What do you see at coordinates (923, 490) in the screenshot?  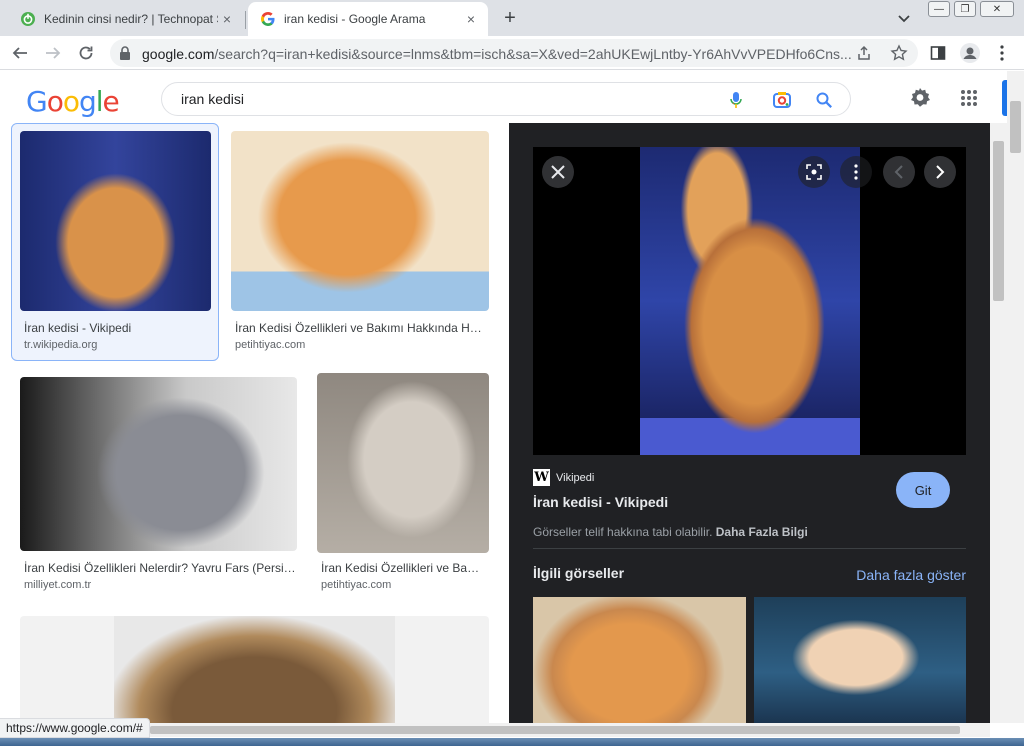 I see `visit-button: Git` at bounding box center [923, 490].